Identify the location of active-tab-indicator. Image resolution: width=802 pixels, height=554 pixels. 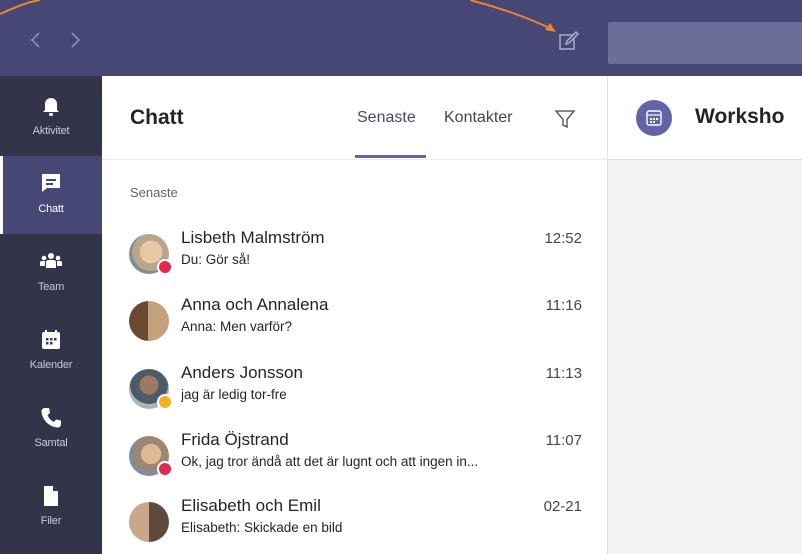
(390, 156).